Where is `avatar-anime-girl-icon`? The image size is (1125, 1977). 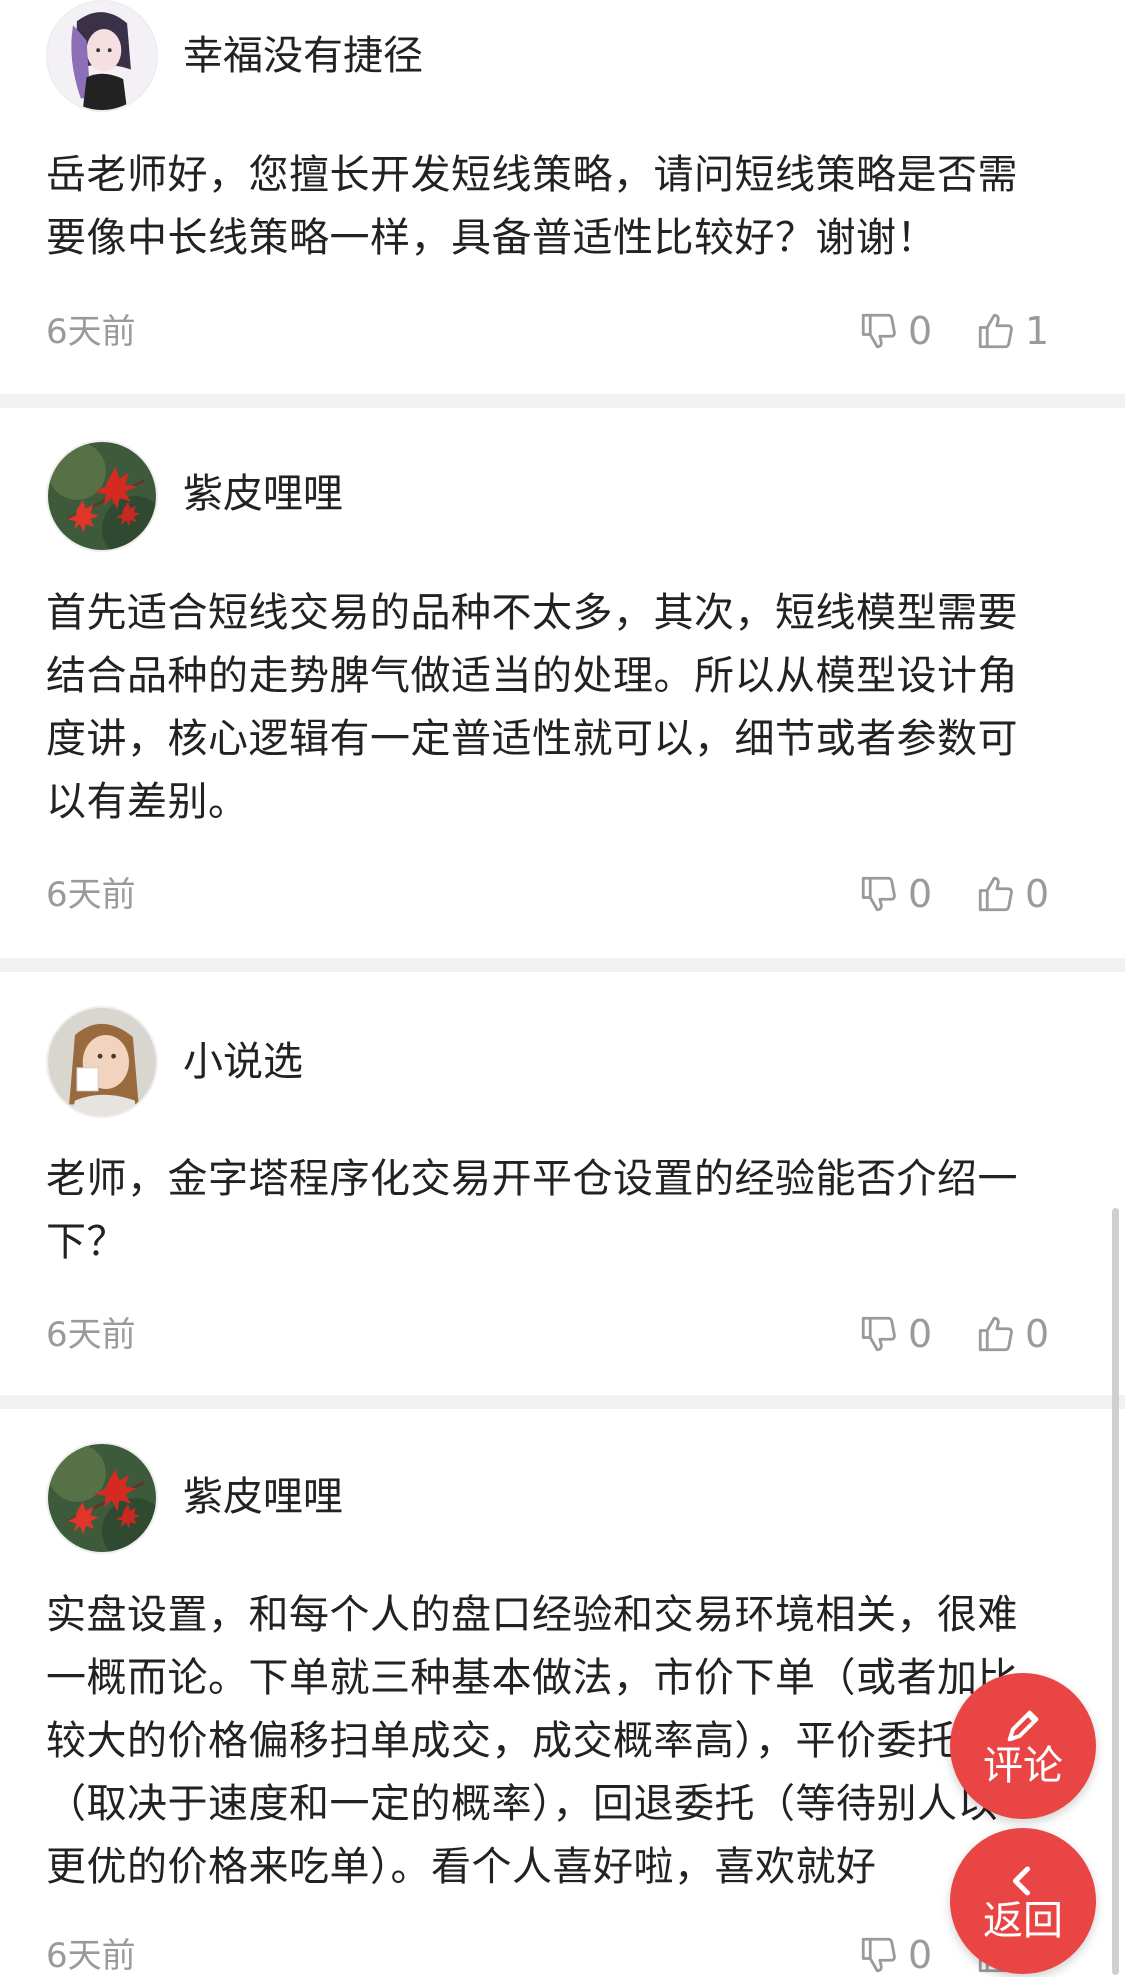
avatar-anime-girl-icon is located at coordinates (102, 56).